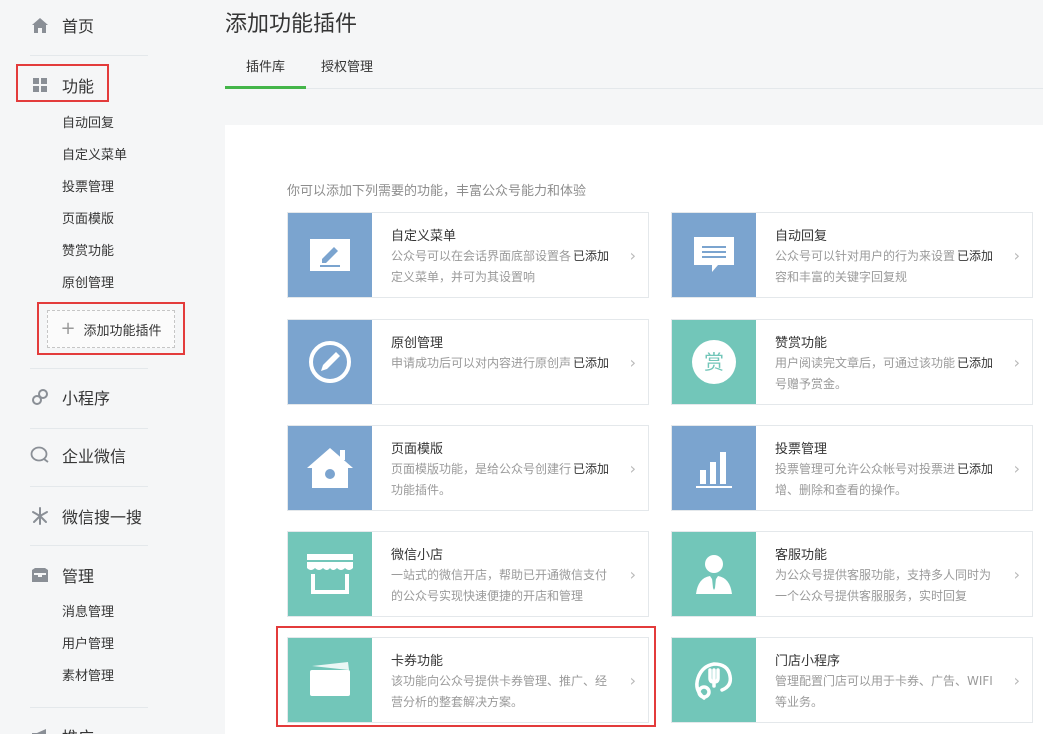  I want to click on sidebar-item-reward: 赞赏功能, so click(88, 252).